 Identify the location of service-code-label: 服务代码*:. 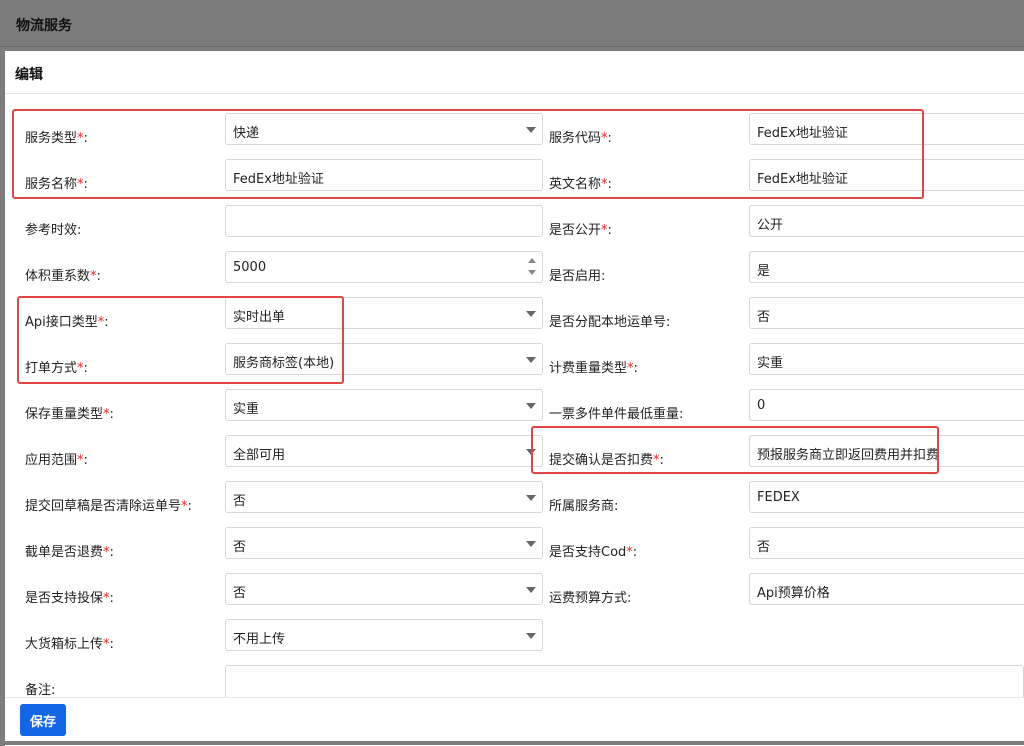
(580, 138).